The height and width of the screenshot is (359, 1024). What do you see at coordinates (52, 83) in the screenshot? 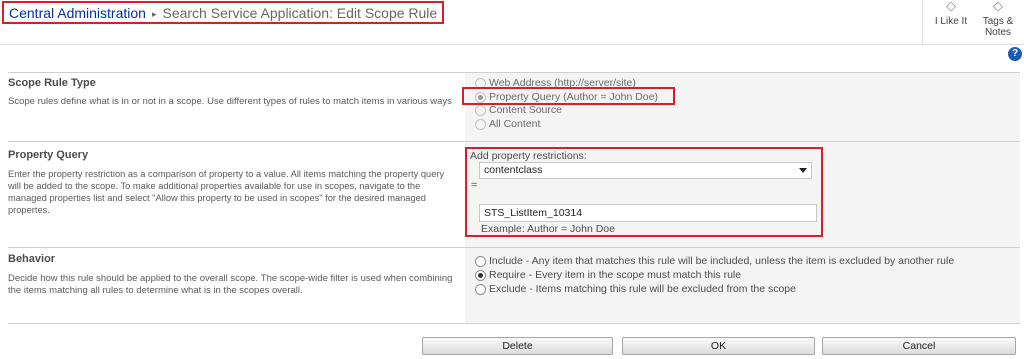
I see `scope-rule-type-title: Scope Rule Type` at bounding box center [52, 83].